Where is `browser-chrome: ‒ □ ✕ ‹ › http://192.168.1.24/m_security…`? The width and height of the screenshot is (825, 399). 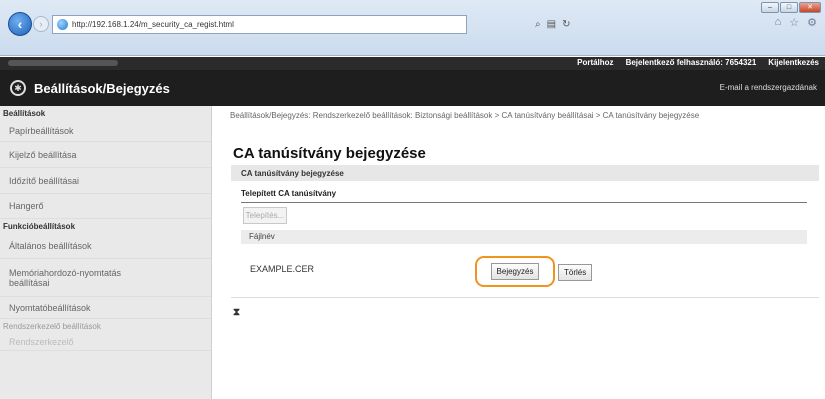 browser-chrome: ‒ □ ✕ ‹ › http://192.168.1.24/m_security… is located at coordinates (412, 28).